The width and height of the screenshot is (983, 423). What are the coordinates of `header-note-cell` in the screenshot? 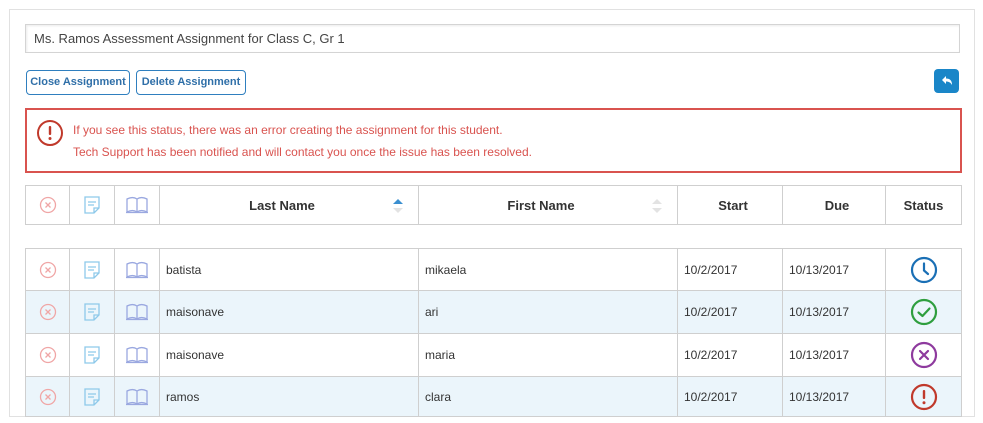 It's located at (91, 205).